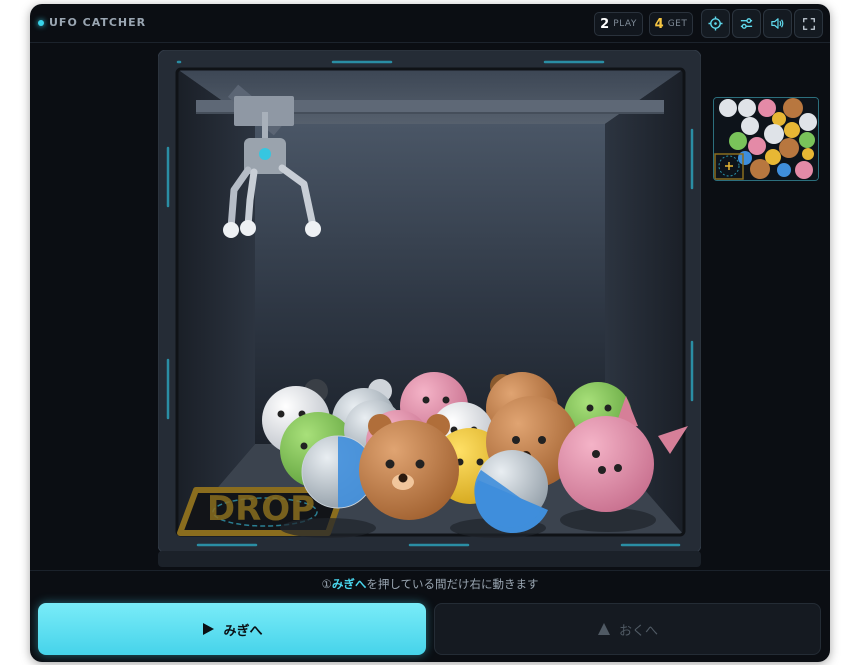 Image resolution: width=859 pixels, height=665 pixels. What do you see at coordinates (603, 629) in the screenshot?
I see `up-triangle-icon` at bounding box center [603, 629].